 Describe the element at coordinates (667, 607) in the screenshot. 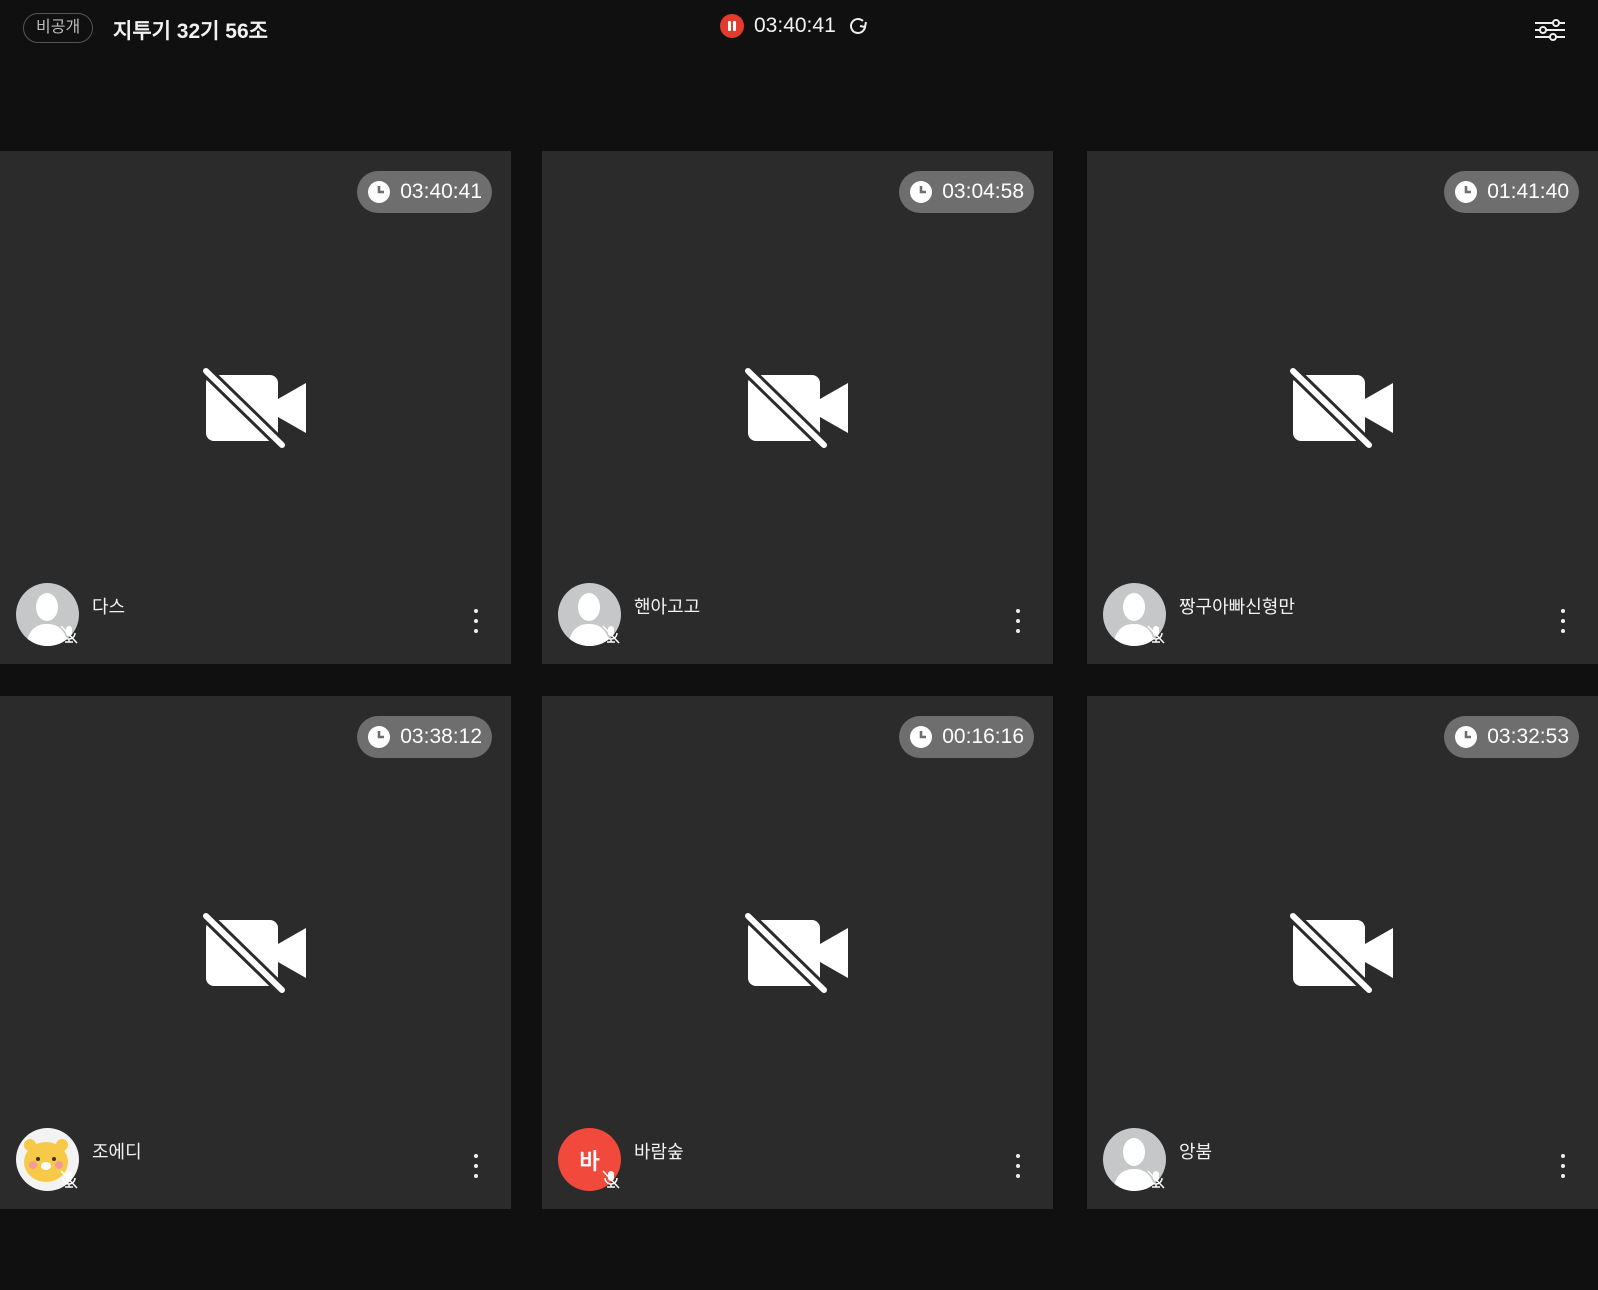

I see `participant-name: 핸아고고` at that location.